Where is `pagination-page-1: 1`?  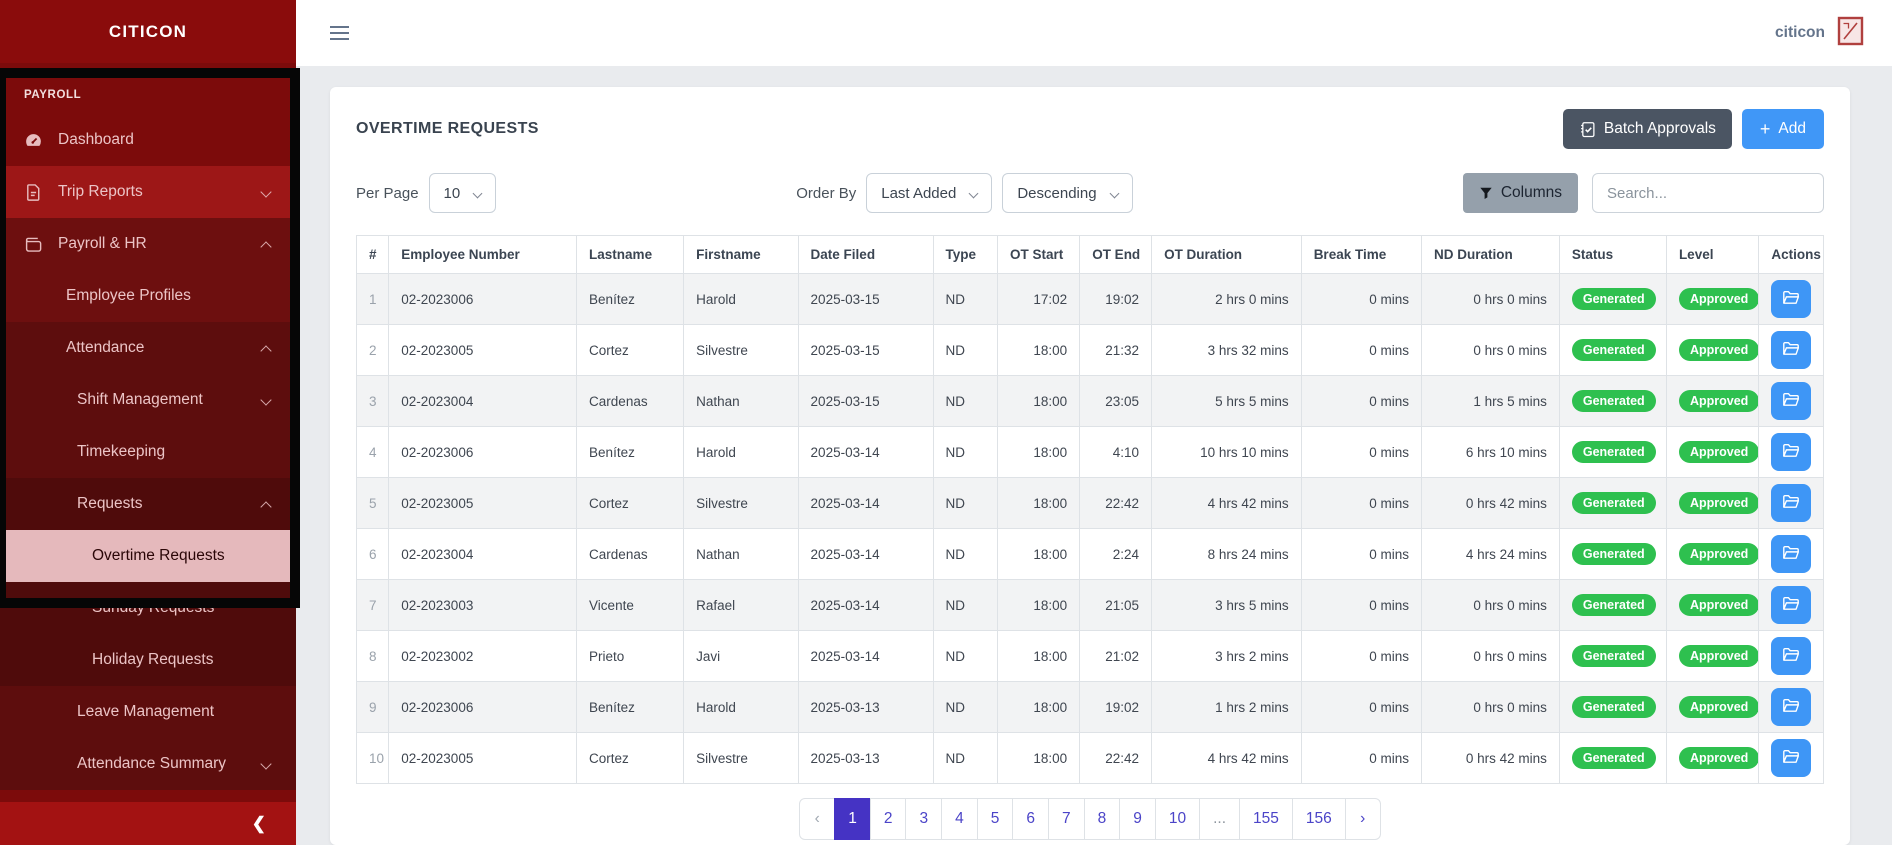
pagination-page-1: 1 is located at coordinates (852, 819).